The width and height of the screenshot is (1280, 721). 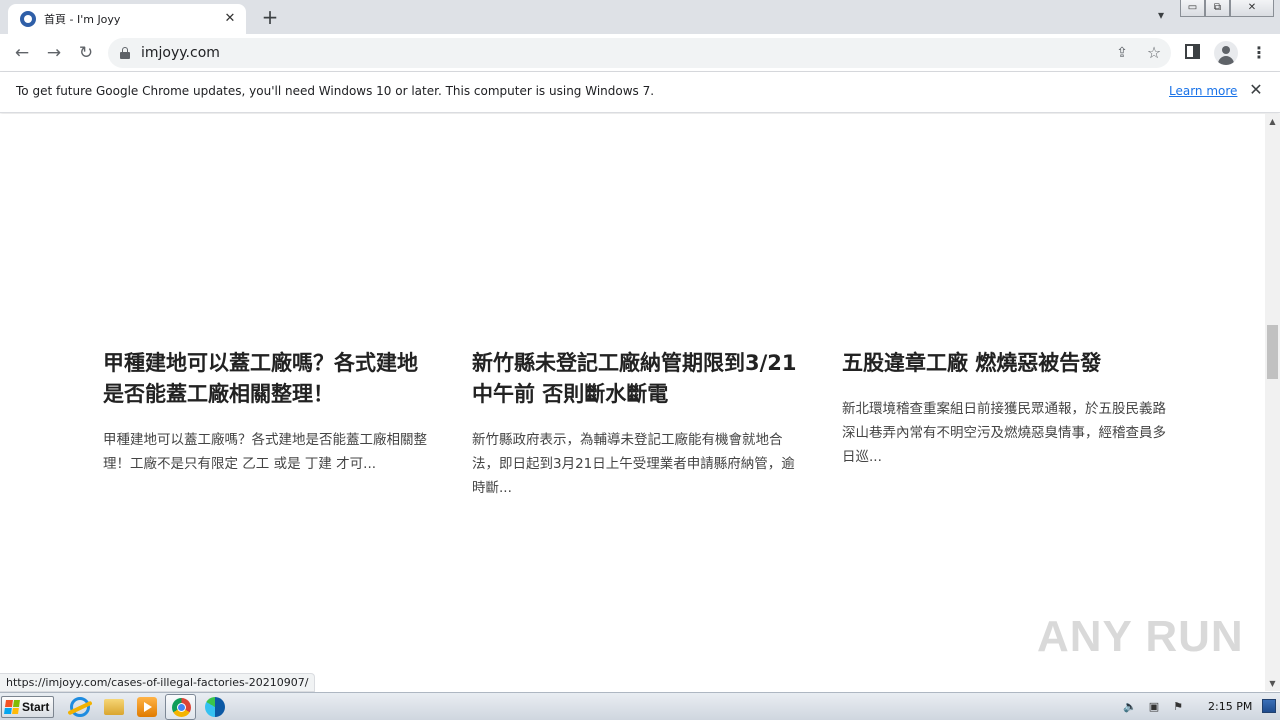 What do you see at coordinates (1230, 706) in the screenshot?
I see `taskbar-clock: 2:15 PM` at bounding box center [1230, 706].